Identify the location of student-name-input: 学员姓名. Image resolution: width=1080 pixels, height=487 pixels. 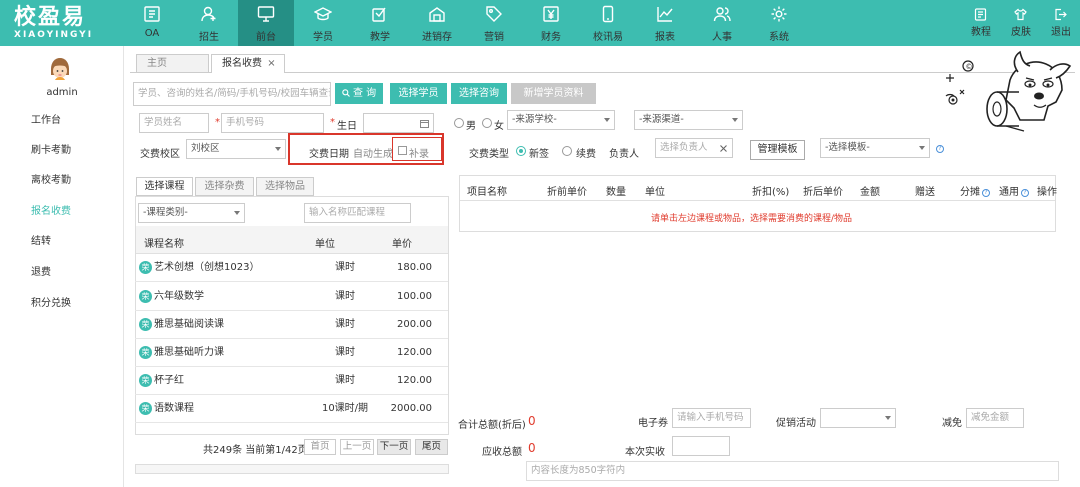
(174, 123).